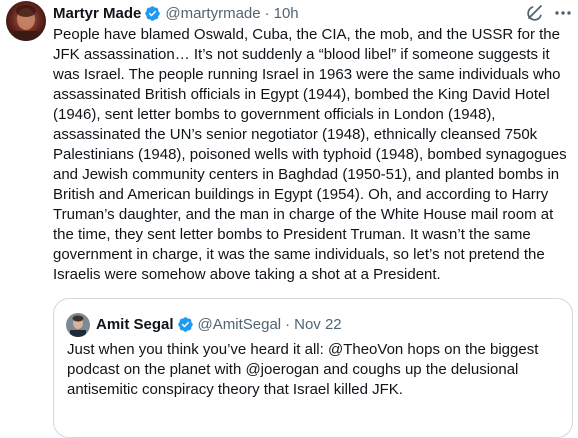 This screenshot has width=578, height=438. What do you see at coordinates (78, 325) in the screenshot?
I see `quoted-author-avatar` at bounding box center [78, 325].